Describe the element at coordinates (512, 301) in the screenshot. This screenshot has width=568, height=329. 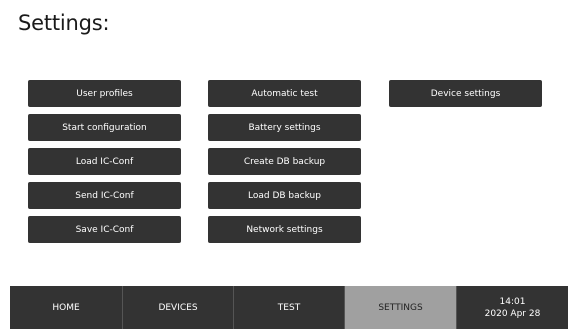
I see `clock-time: 14:01` at that location.